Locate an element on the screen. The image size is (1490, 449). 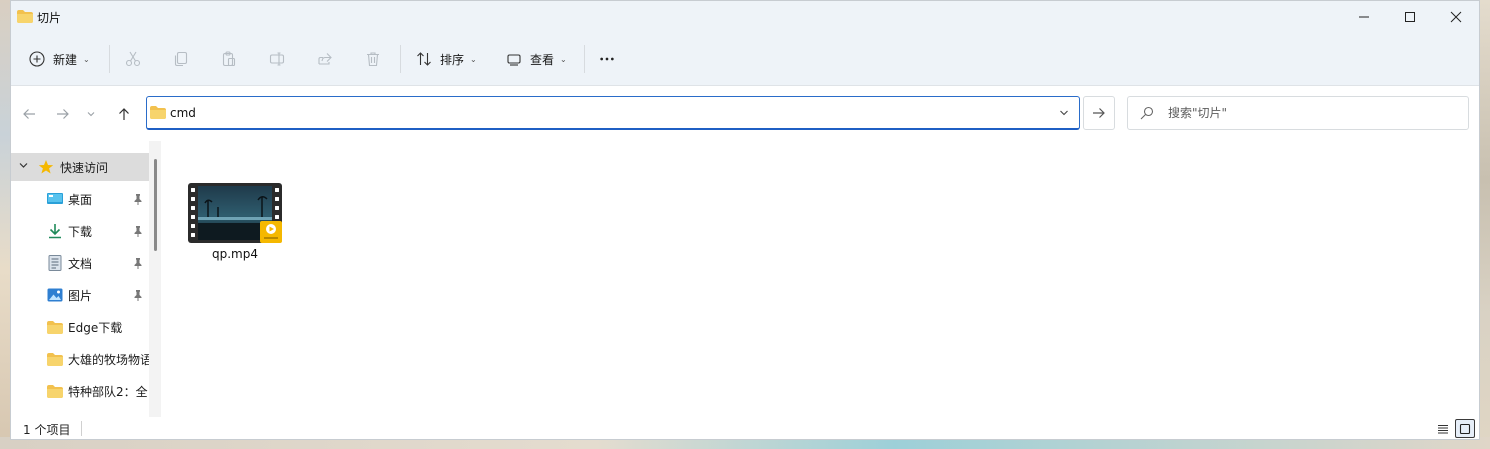
sidebar-item-edge-downloads: Edge下载 is located at coordinates (80, 327).